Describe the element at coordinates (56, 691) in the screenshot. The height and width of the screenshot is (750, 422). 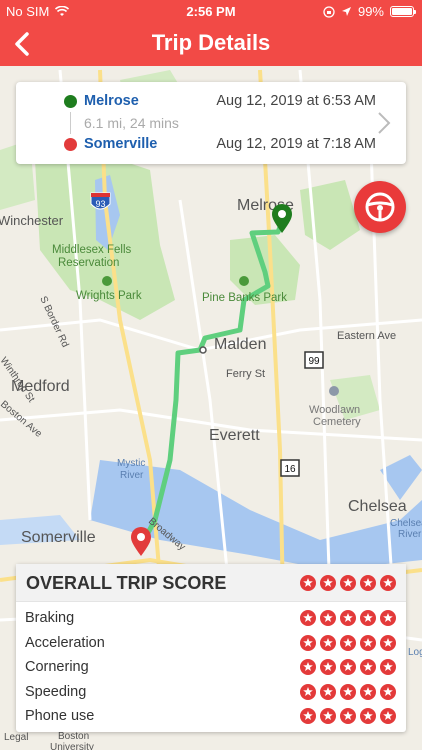
I see `score-label: Speeding` at that location.